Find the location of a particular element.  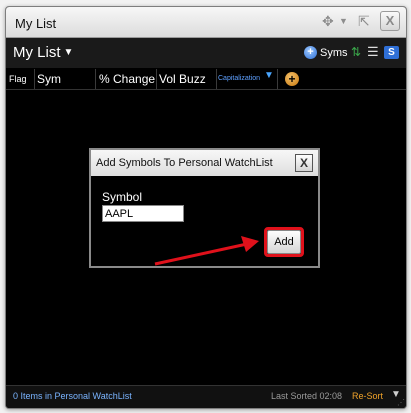

s-menu-button: S is located at coordinates (391, 52).